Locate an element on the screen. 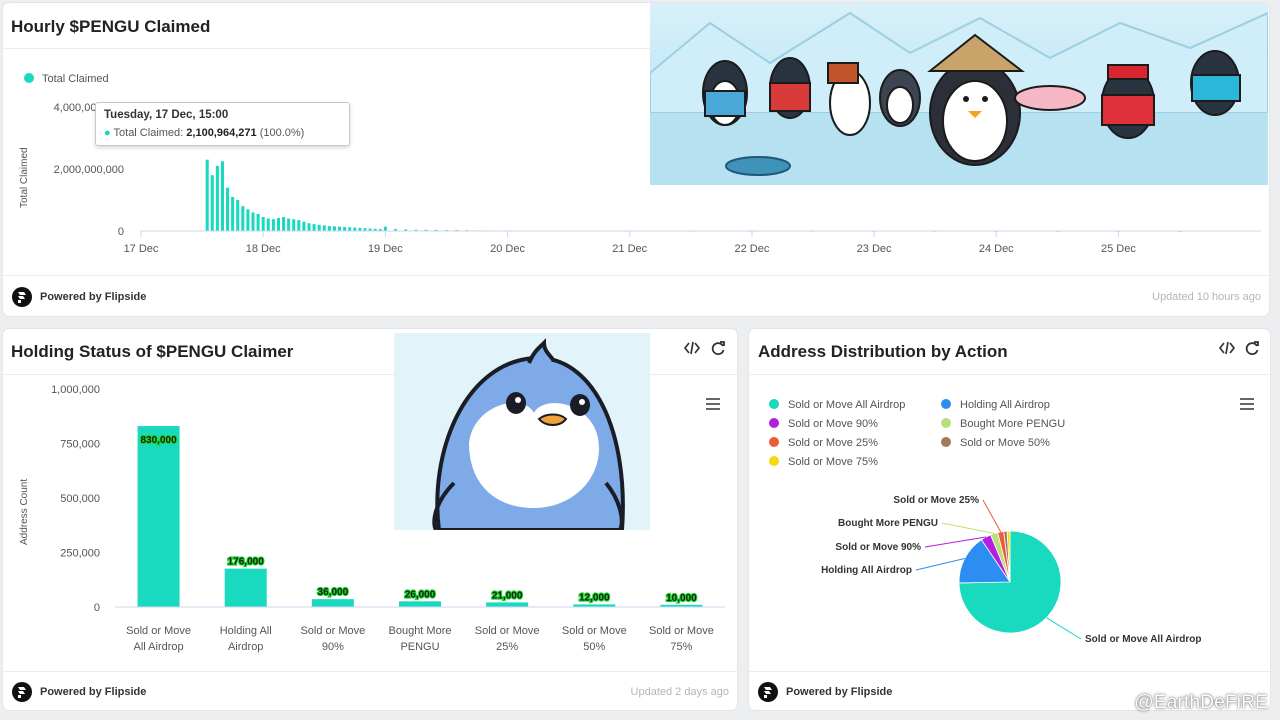 This screenshot has width=1280, height=720. pie-callout-label: Sold or Move 25% is located at coordinates (936, 500).